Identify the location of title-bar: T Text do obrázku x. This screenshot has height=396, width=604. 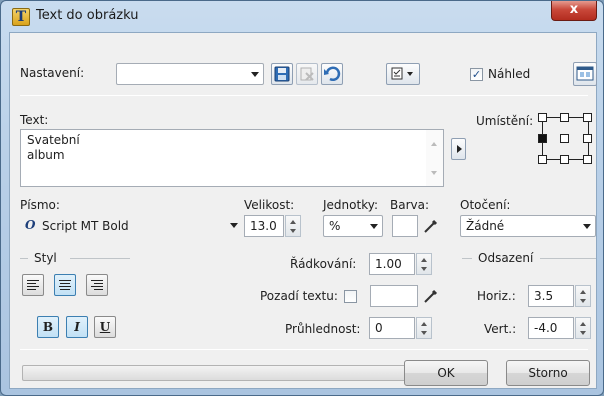
(302, 16).